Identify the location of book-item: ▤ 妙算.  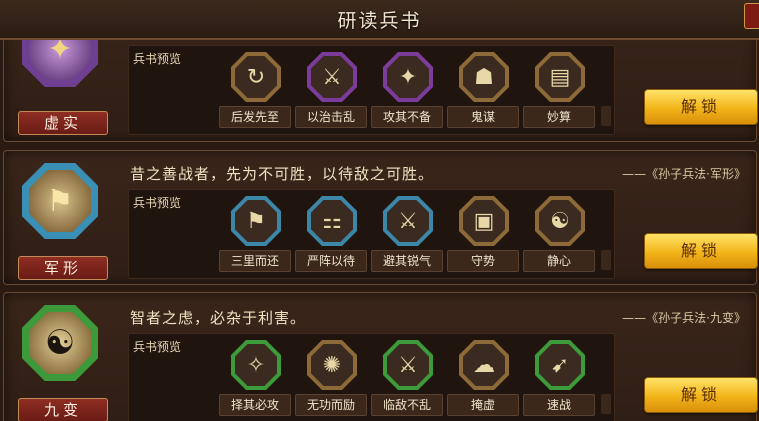
(559, 90).